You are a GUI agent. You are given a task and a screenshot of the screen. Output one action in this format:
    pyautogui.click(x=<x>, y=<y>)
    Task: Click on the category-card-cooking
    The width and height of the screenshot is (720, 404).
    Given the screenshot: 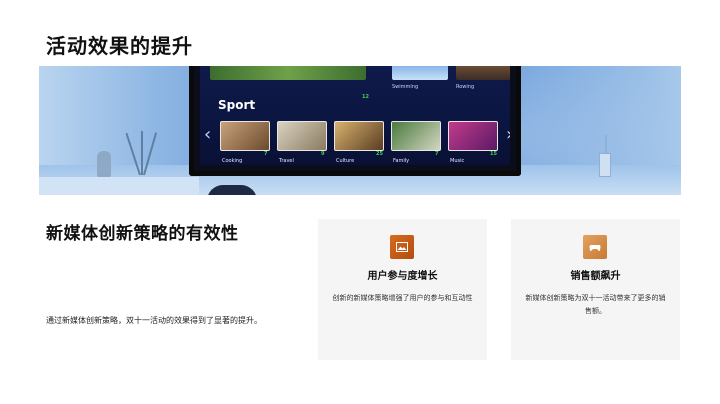 What is the action you would take?
    pyautogui.click(x=245, y=136)
    